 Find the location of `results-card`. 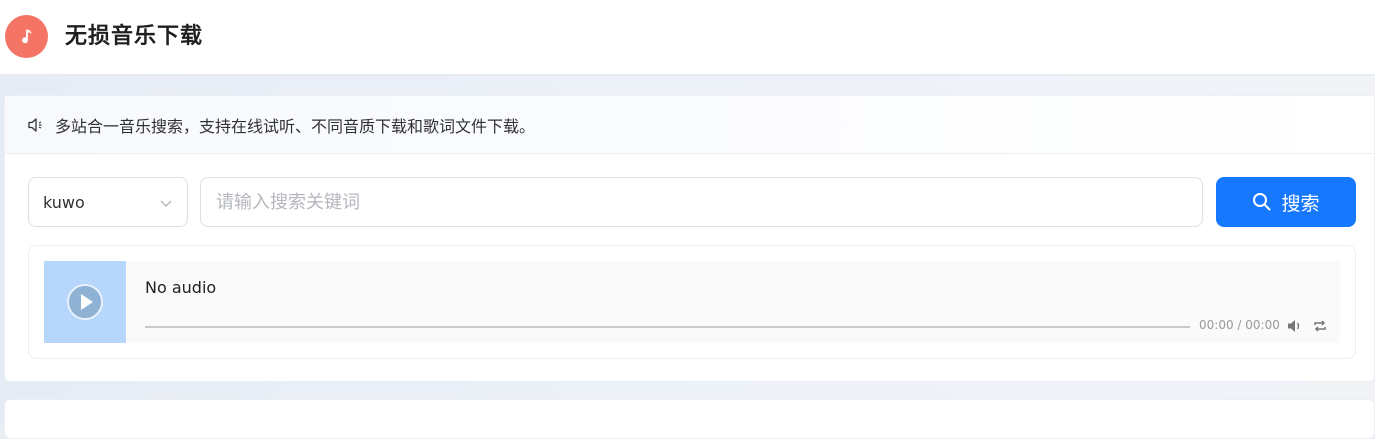

results-card is located at coordinates (689, 419).